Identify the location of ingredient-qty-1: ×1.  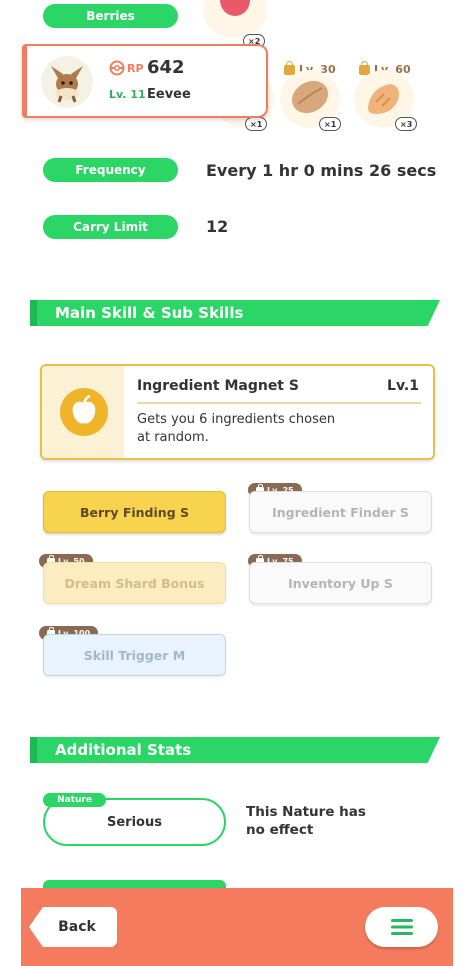
(256, 124).